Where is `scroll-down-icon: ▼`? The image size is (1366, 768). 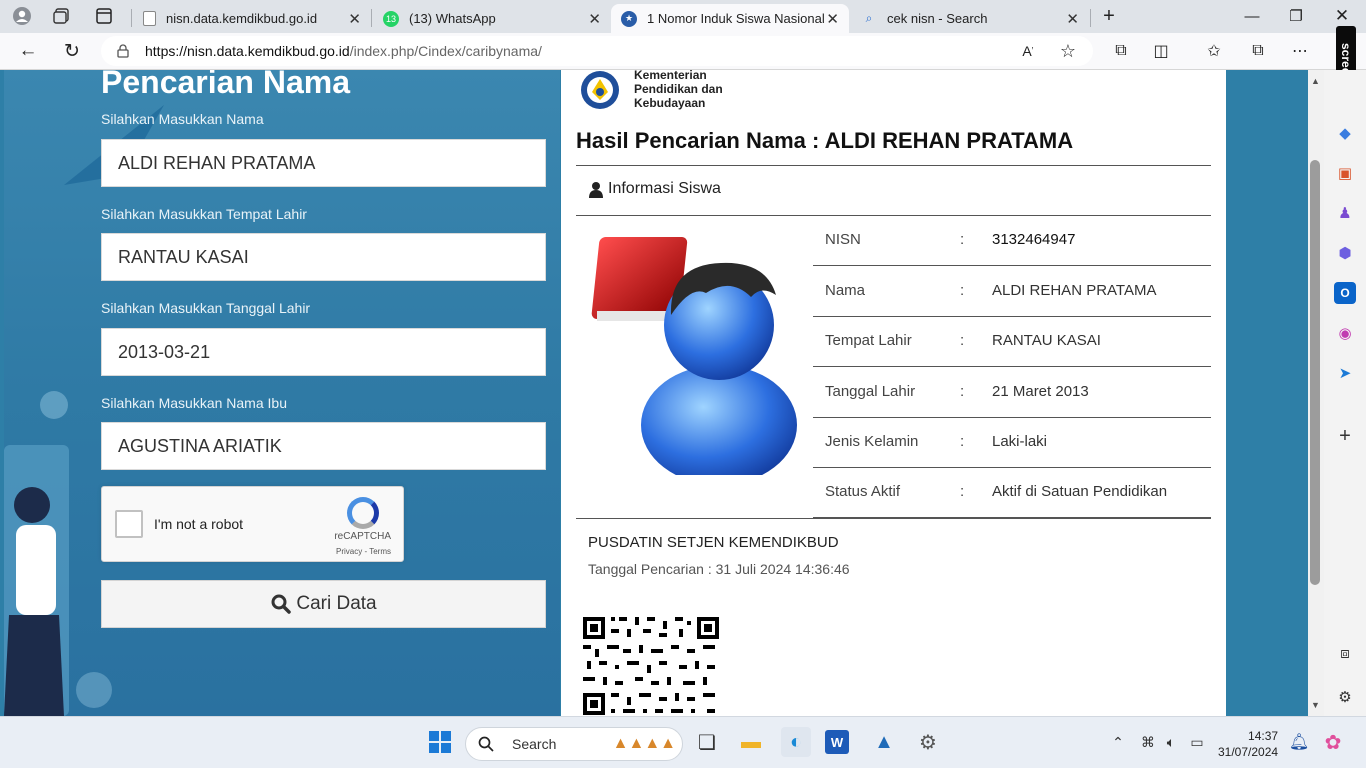
scroll-down-icon: ▼ is located at coordinates (1315, 705).